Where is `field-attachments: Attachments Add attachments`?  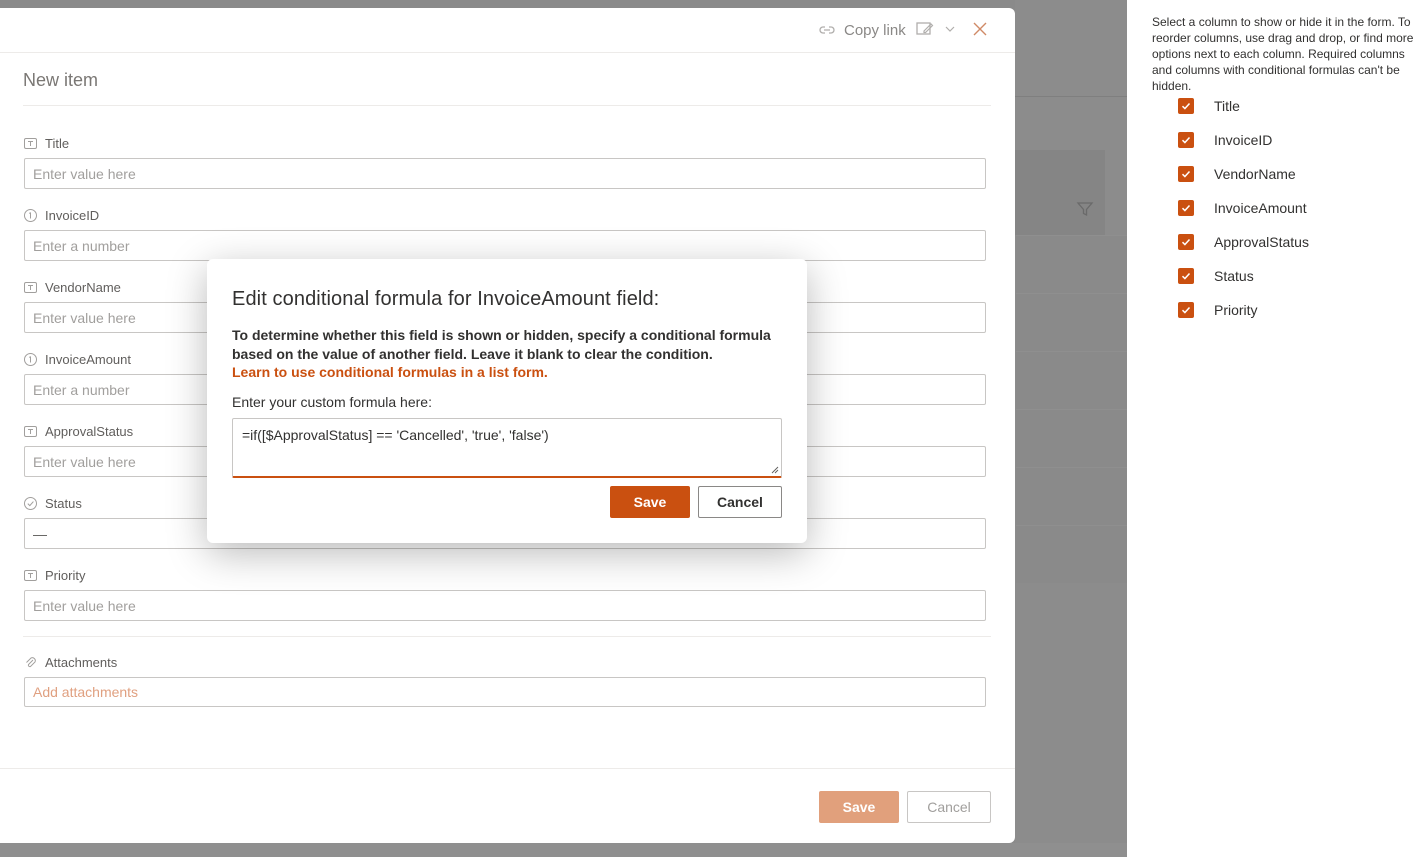
field-attachments: Attachments Add attachments is located at coordinates (505, 680).